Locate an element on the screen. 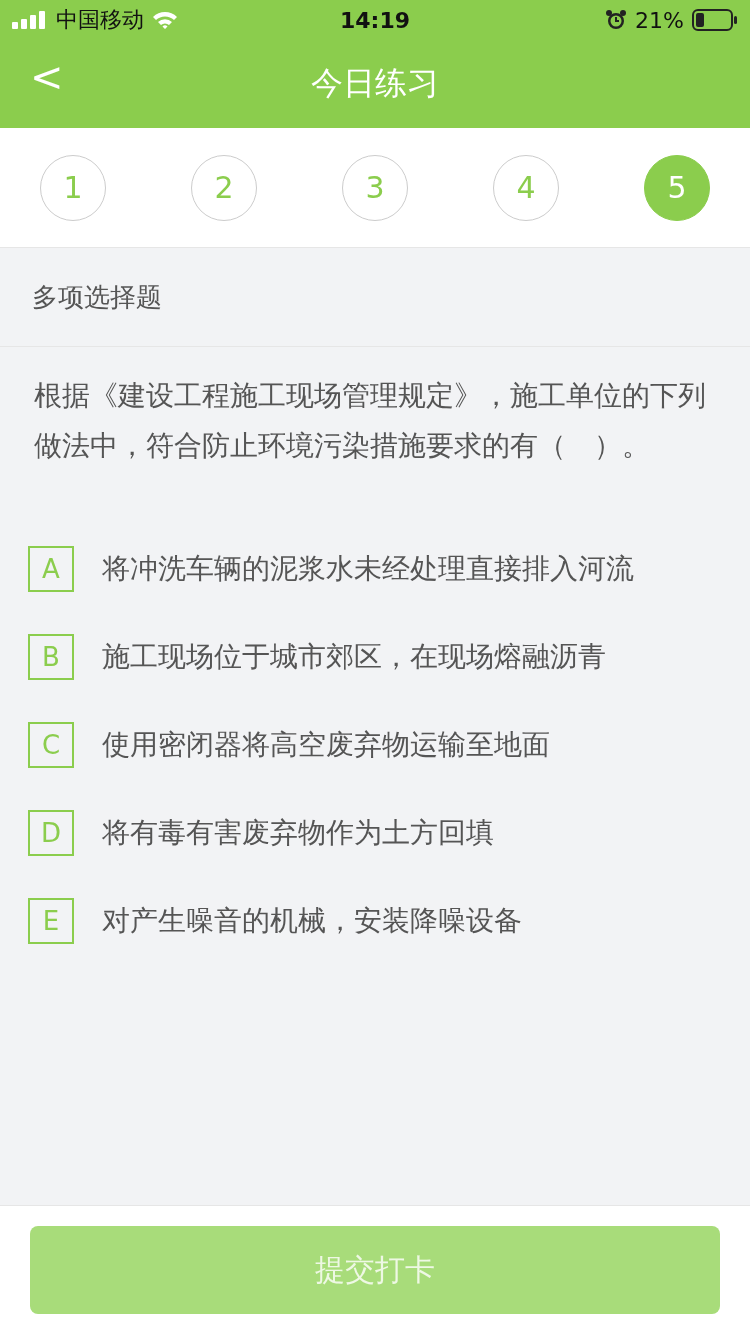 The image size is (750, 1334). option-text: 使用密闭器将高空废弃物运输至地面 is located at coordinates (326, 745).